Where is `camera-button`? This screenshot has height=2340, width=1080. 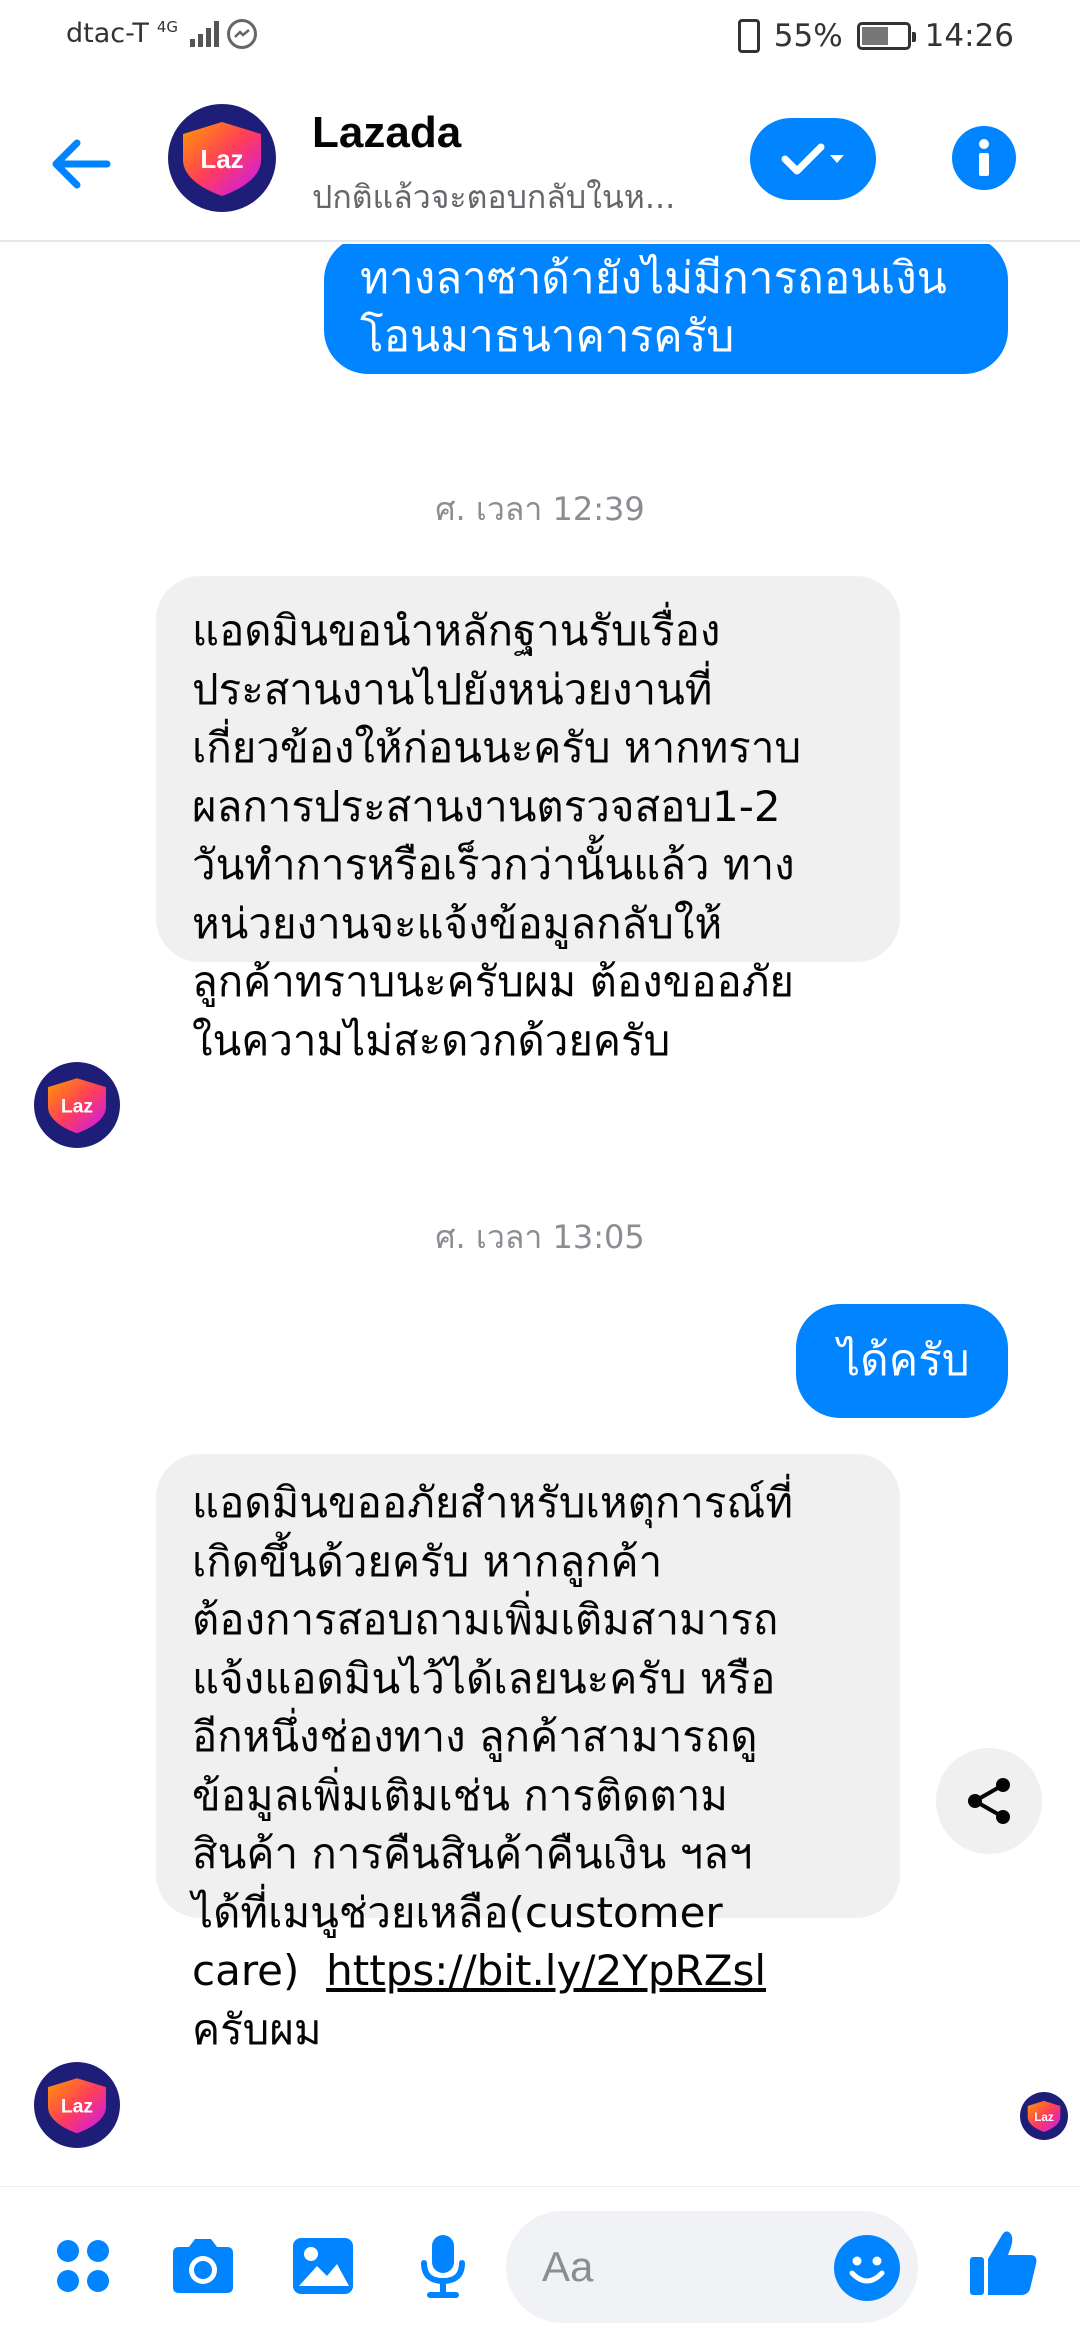 camera-button is located at coordinates (203, 2266).